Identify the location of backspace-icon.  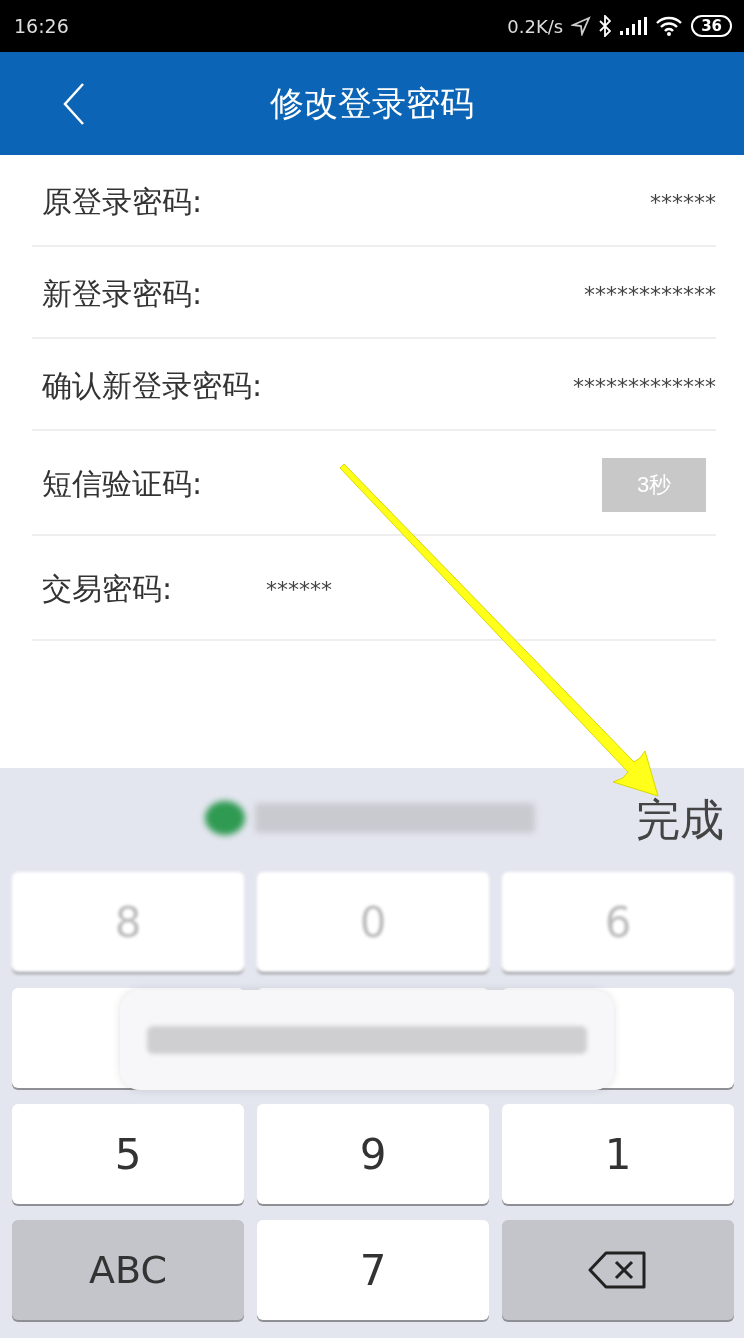
(618, 1270).